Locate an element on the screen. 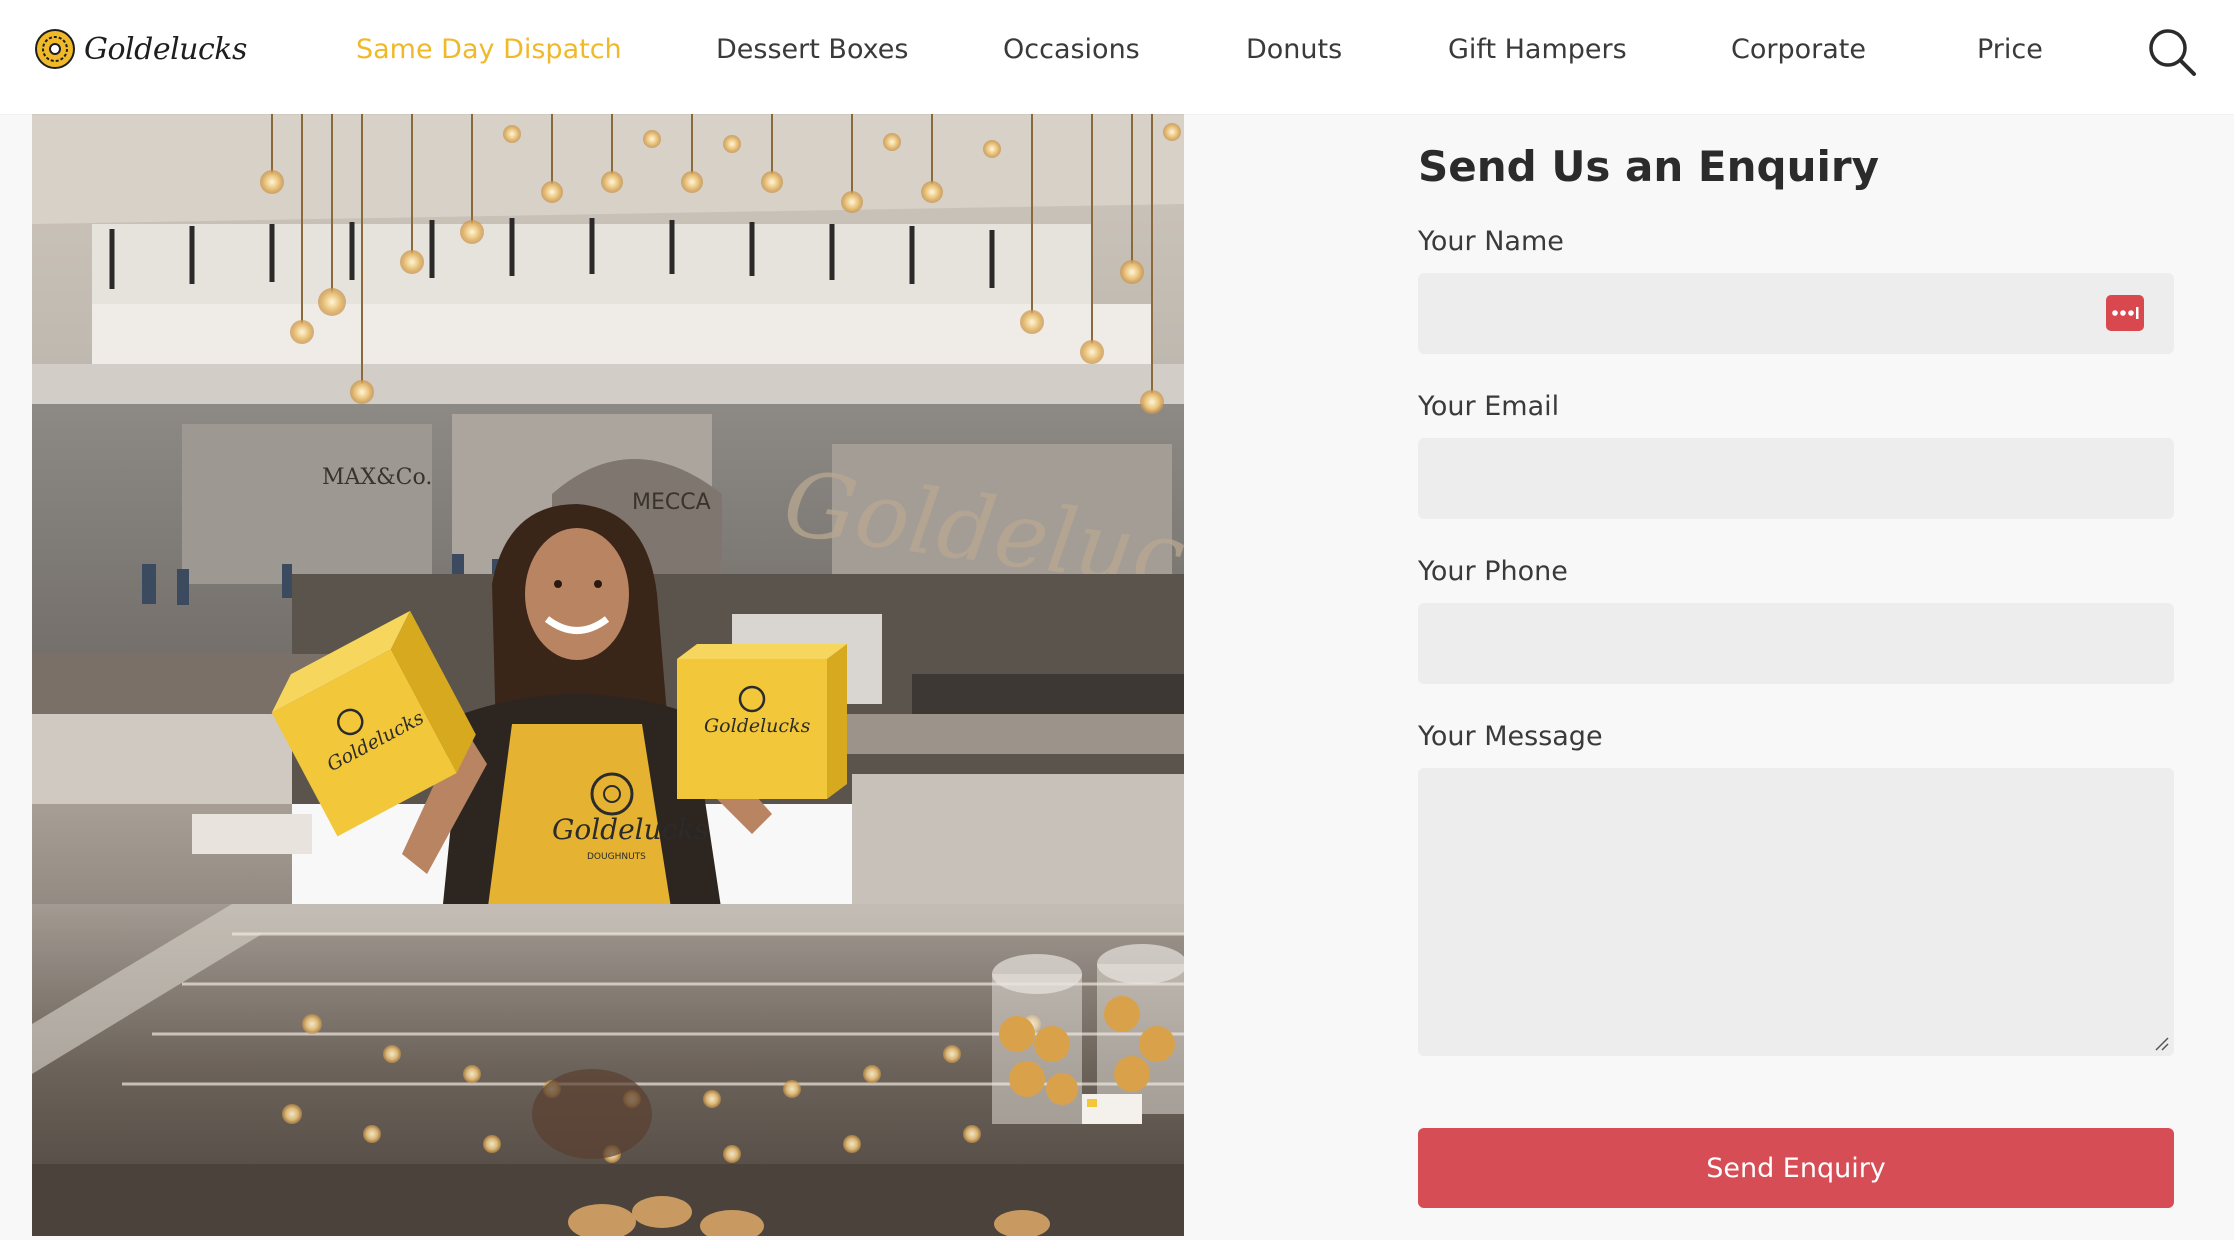 The width and height of the screenshot is (2234, 1250). nav-donuts: Donuts is located at coordinates (1294, 49).